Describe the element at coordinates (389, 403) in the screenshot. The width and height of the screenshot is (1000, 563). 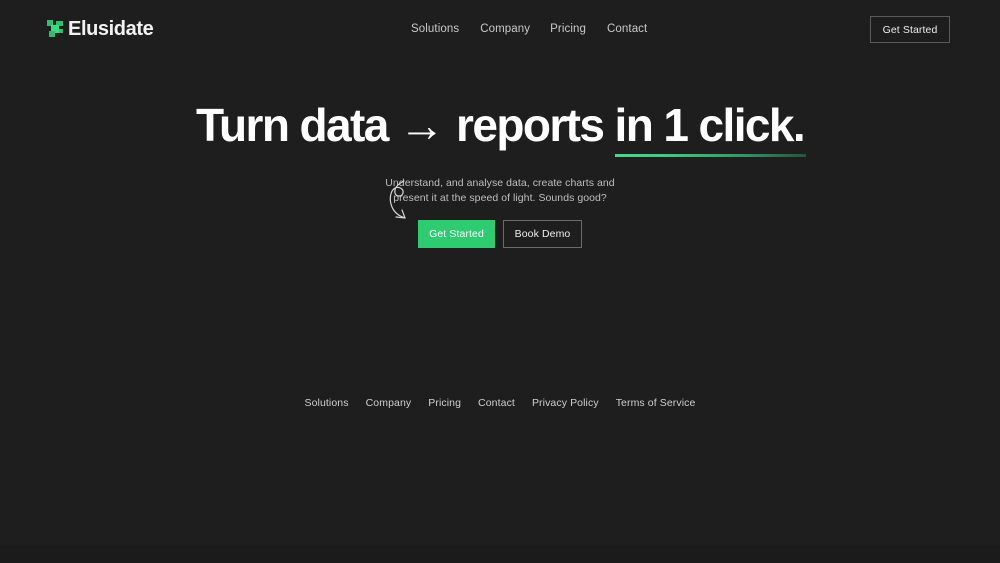
I see `footer-link-company: Company` at that location.